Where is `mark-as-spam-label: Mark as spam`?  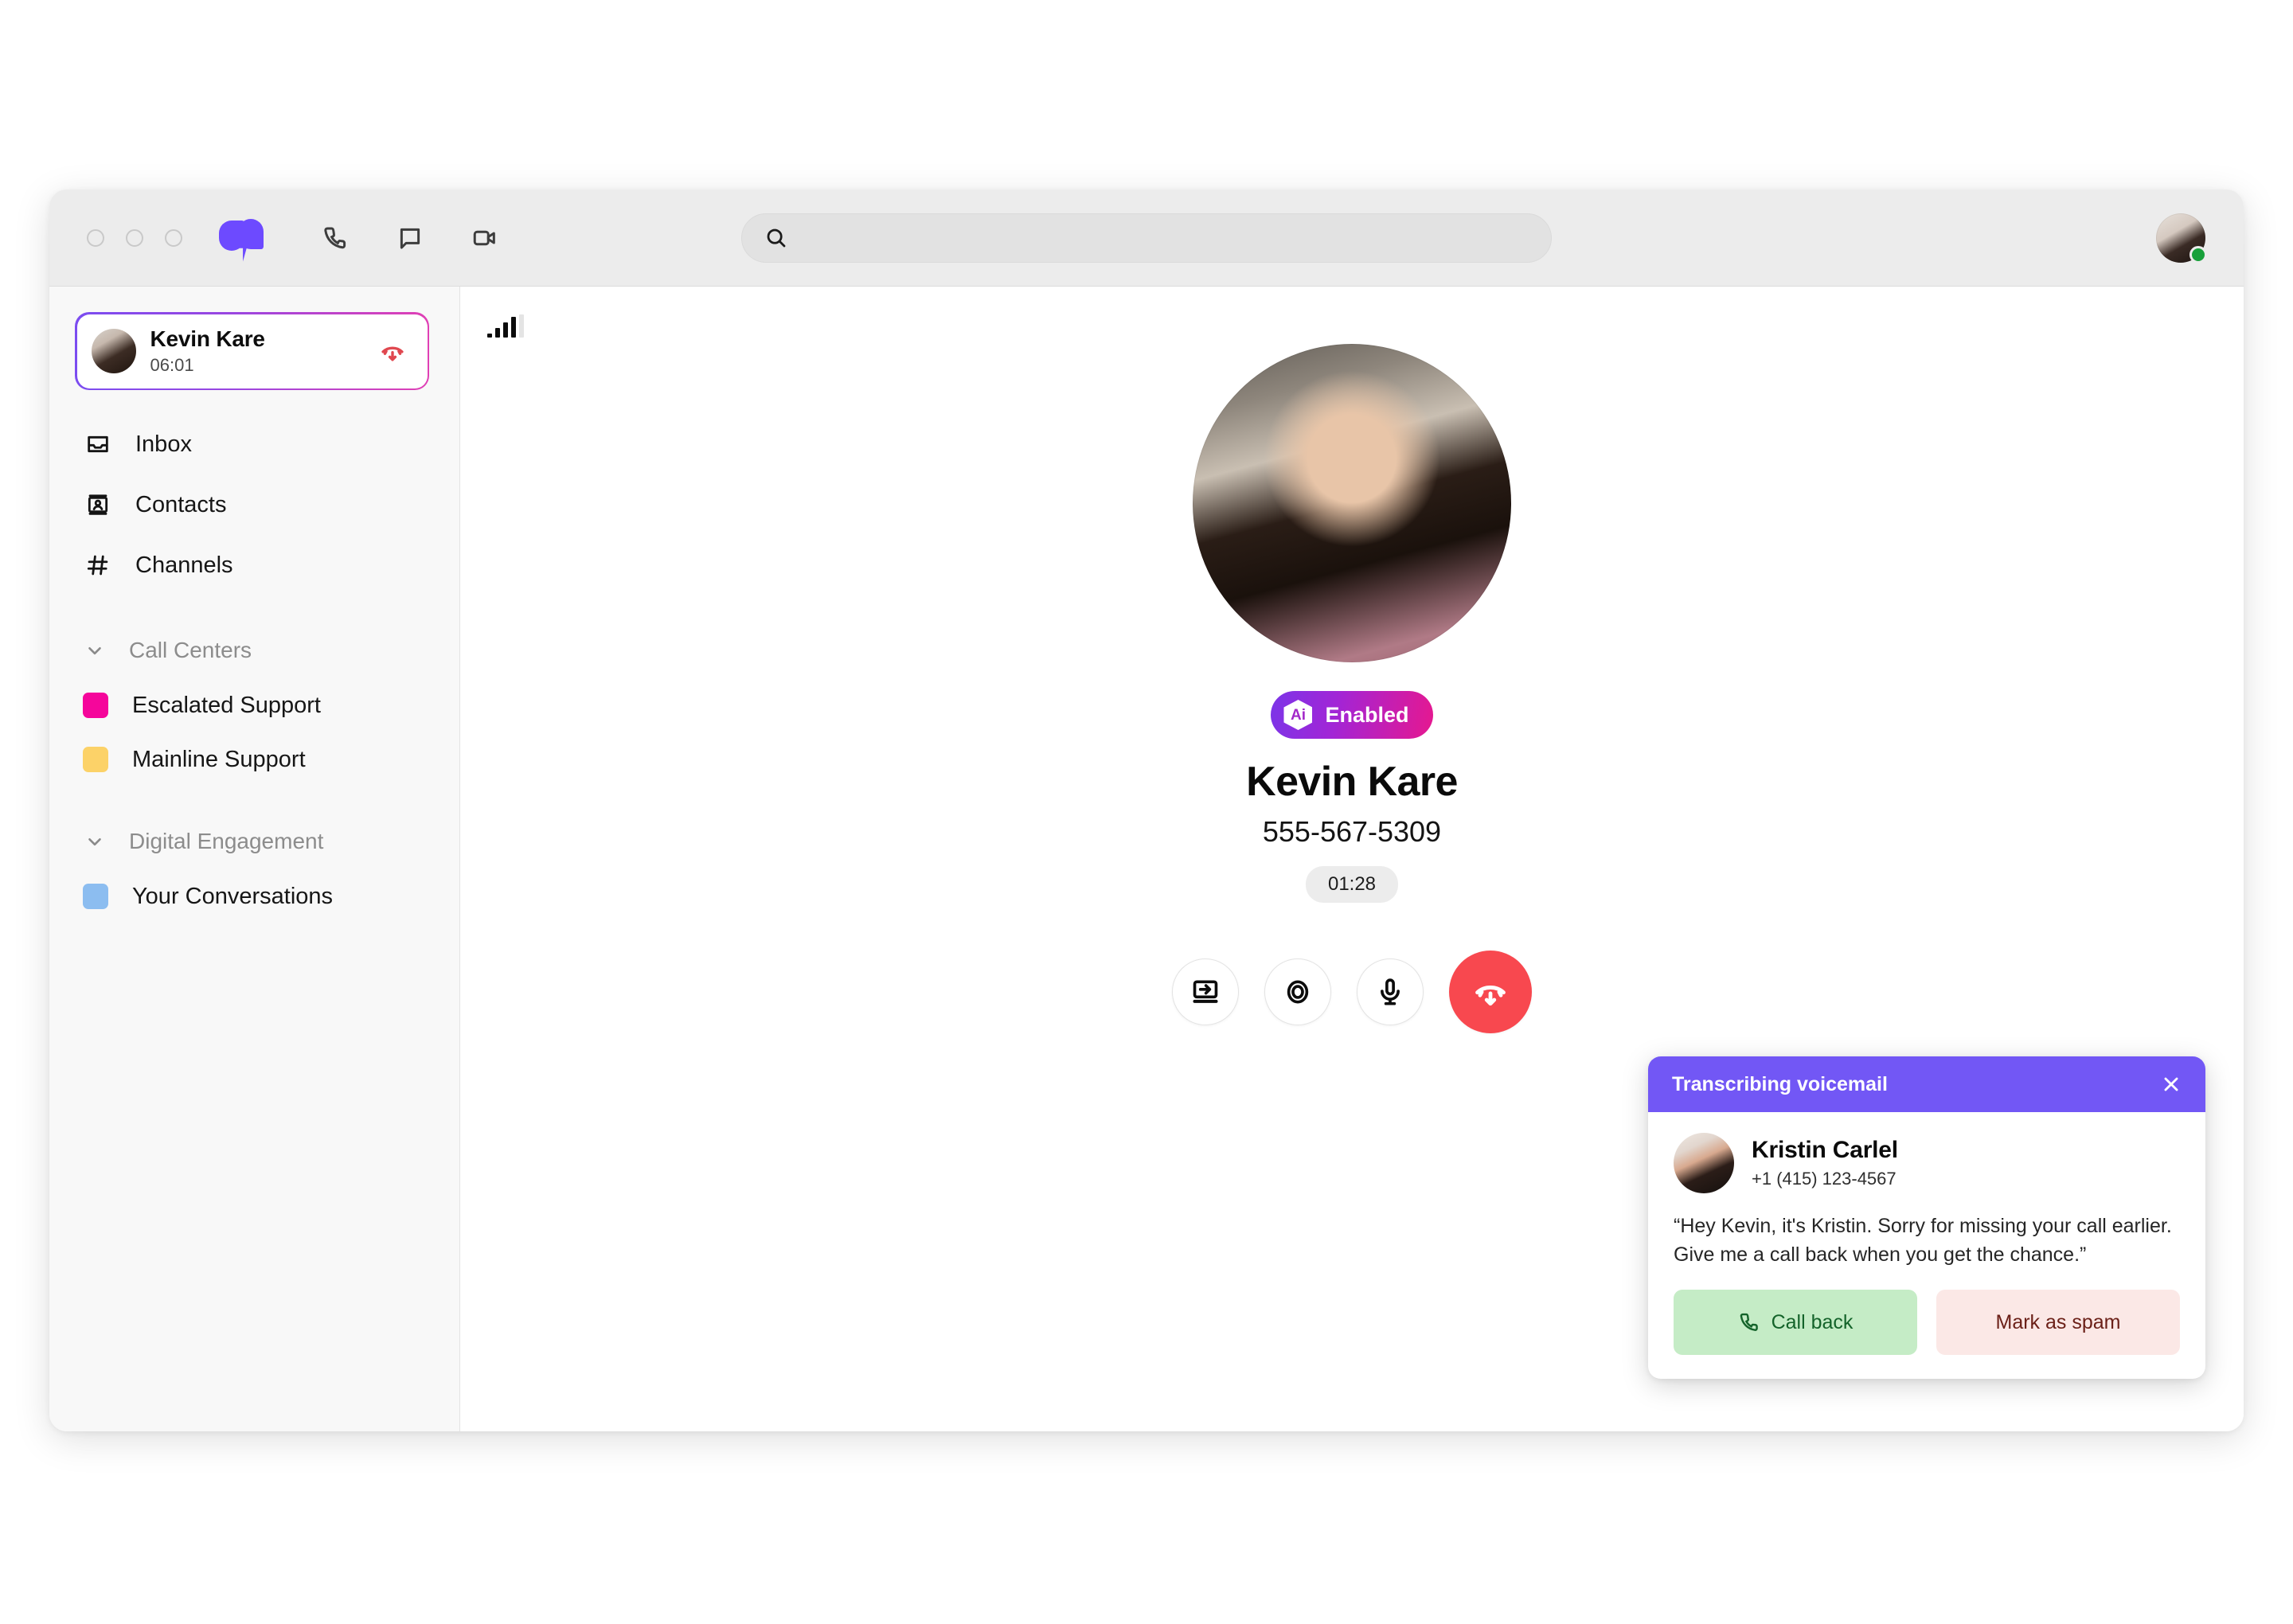 mark-as-spam-label: Mark as spam is located at coordinates (2058, 1321).